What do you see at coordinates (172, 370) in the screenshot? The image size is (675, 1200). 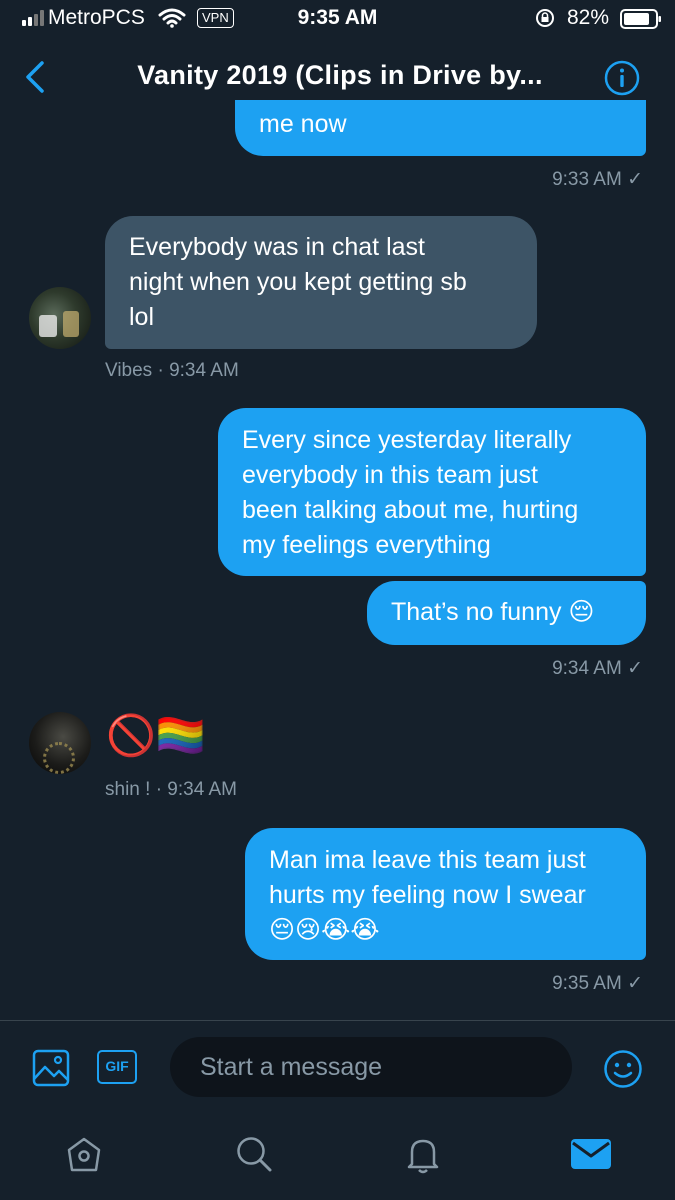 I see `message-sender-timestamp: Vibes · 9:34 AM` at bounding box center [172, 370].